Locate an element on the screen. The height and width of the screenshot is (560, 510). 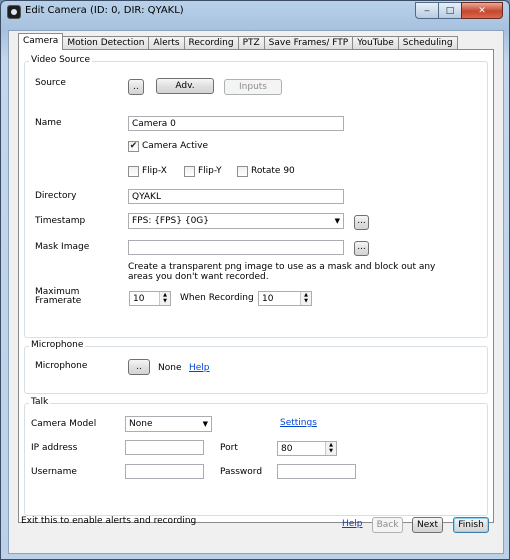
tab-alerts: Alerts is located at coordinates (166, 43).